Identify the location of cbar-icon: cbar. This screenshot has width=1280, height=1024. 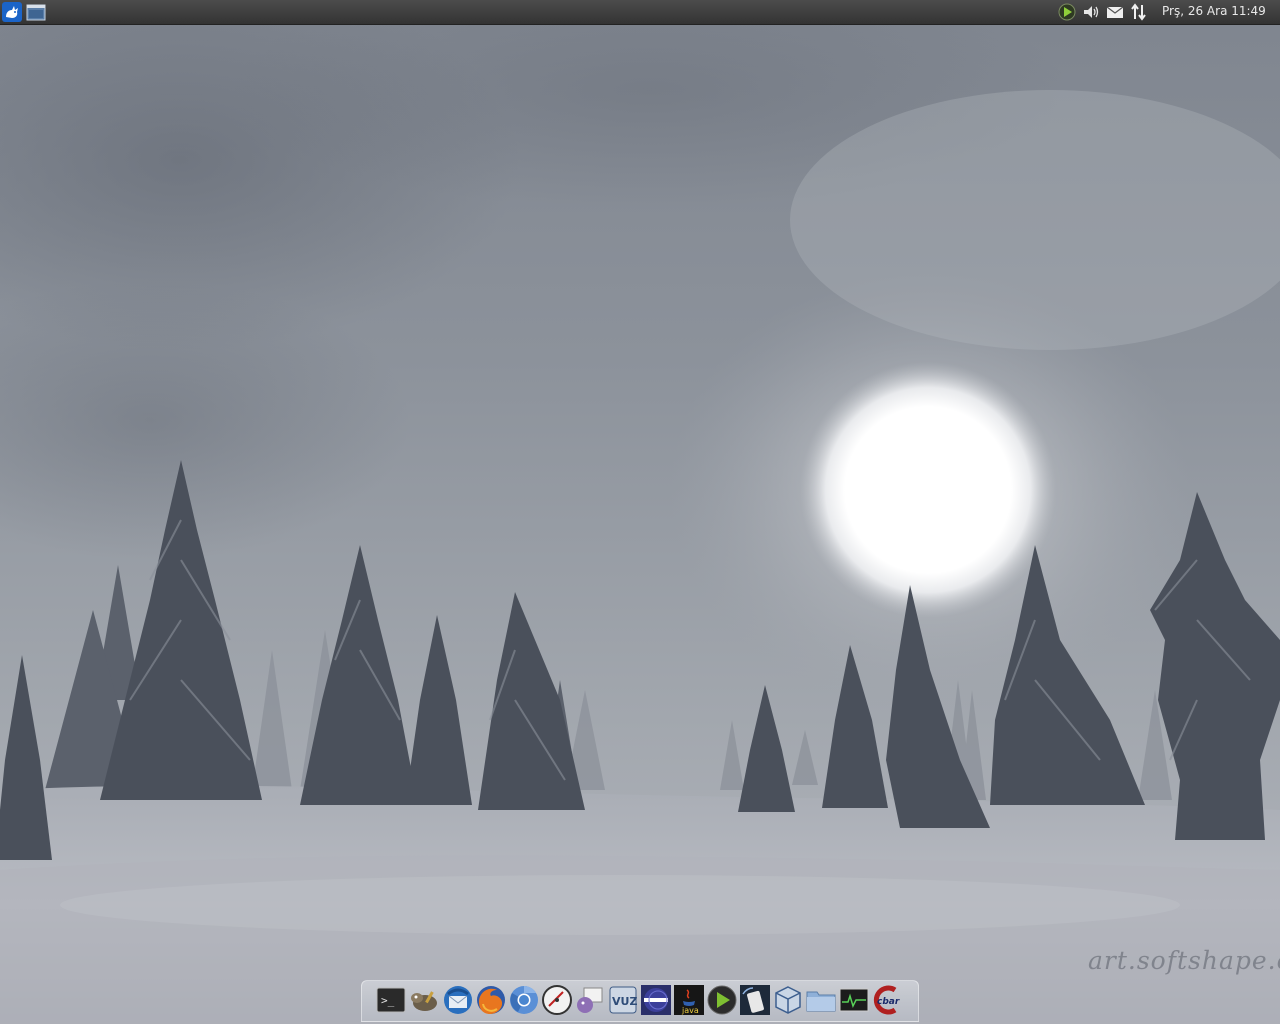
(886, 1000).